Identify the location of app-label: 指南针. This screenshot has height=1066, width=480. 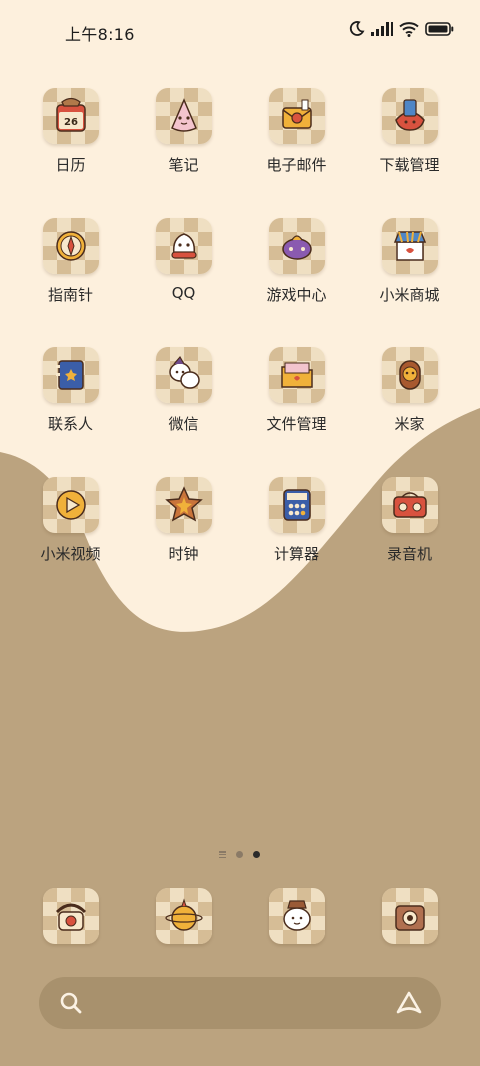
(70, 295).